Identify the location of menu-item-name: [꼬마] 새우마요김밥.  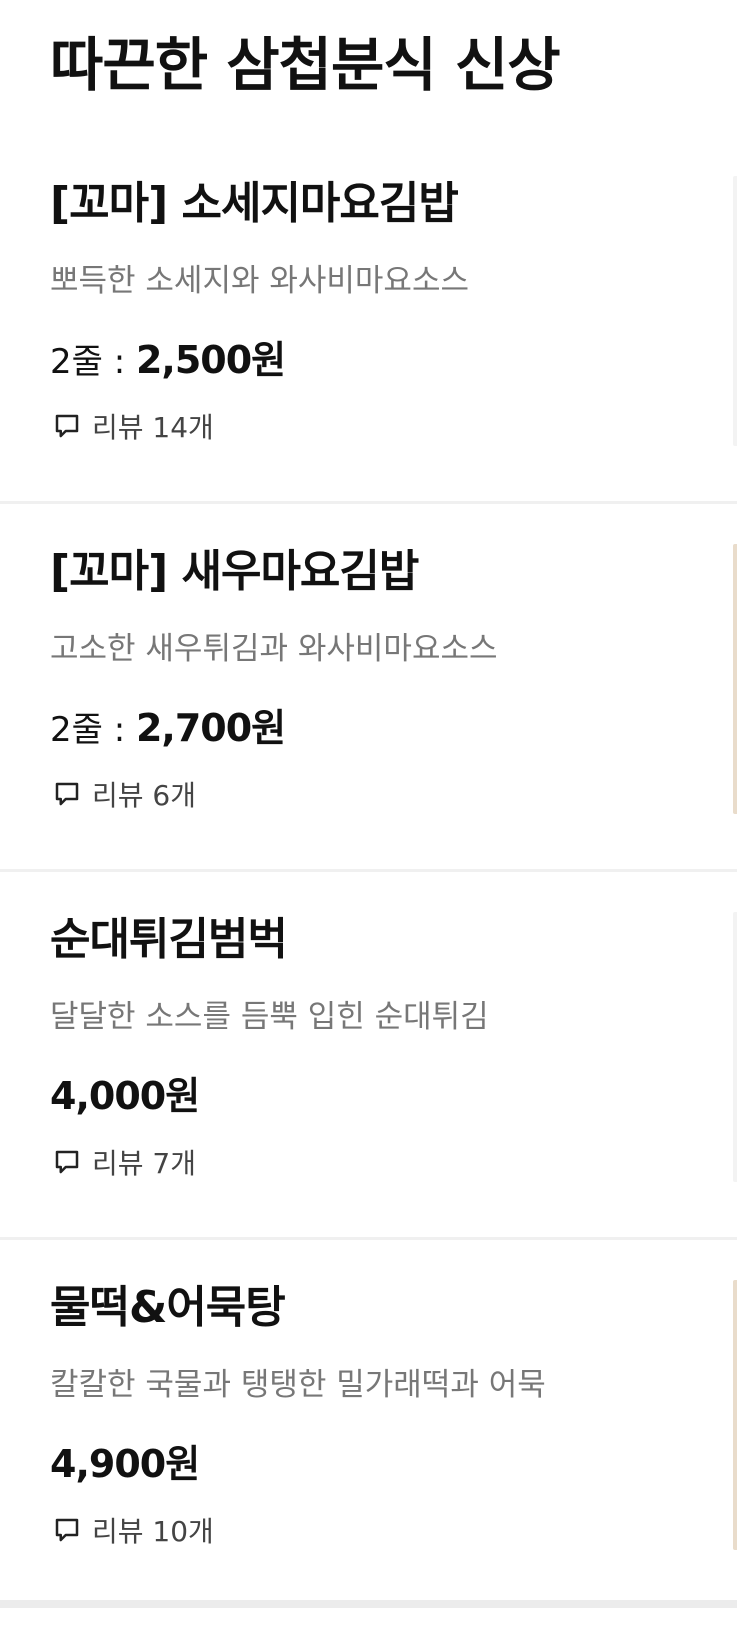
(234, 571).